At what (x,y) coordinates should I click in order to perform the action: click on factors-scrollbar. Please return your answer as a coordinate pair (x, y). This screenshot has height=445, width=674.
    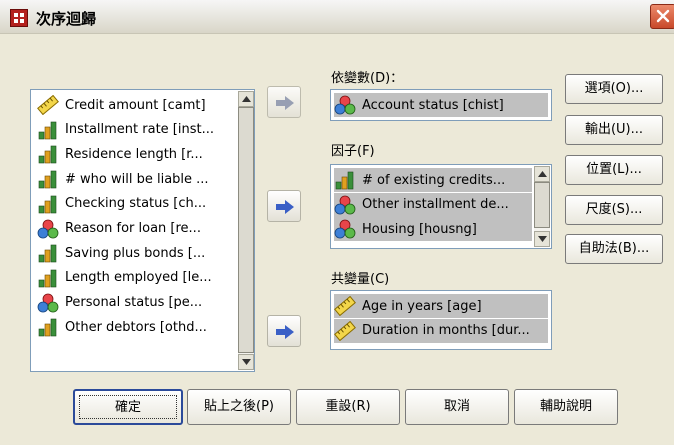
    Looking at the image, I should click on (542, 206).